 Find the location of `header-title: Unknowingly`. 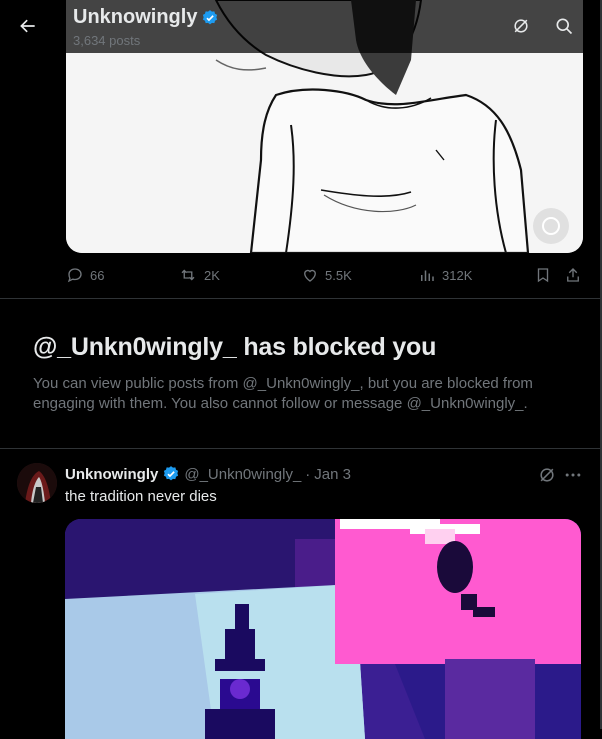

header-title: Unknowingly is located at coordinates (146, 17).